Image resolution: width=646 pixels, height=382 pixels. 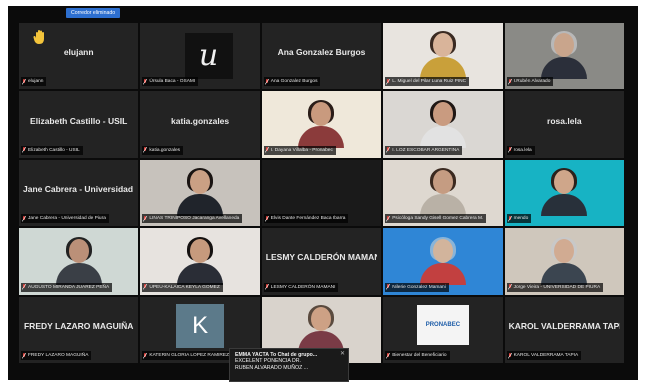 I want to click on name-tag: mendo, so click(x=519, y=219).